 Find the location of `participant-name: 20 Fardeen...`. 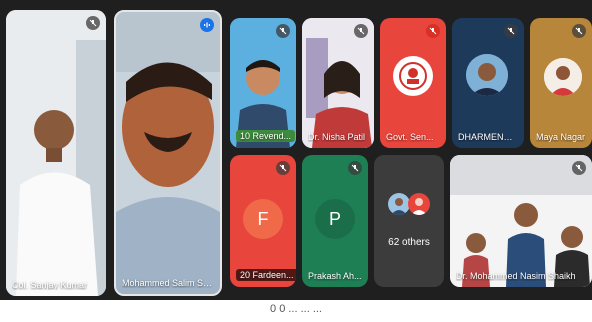

participant-name: 20 Fardeen... is located at coordinates (266, 275).